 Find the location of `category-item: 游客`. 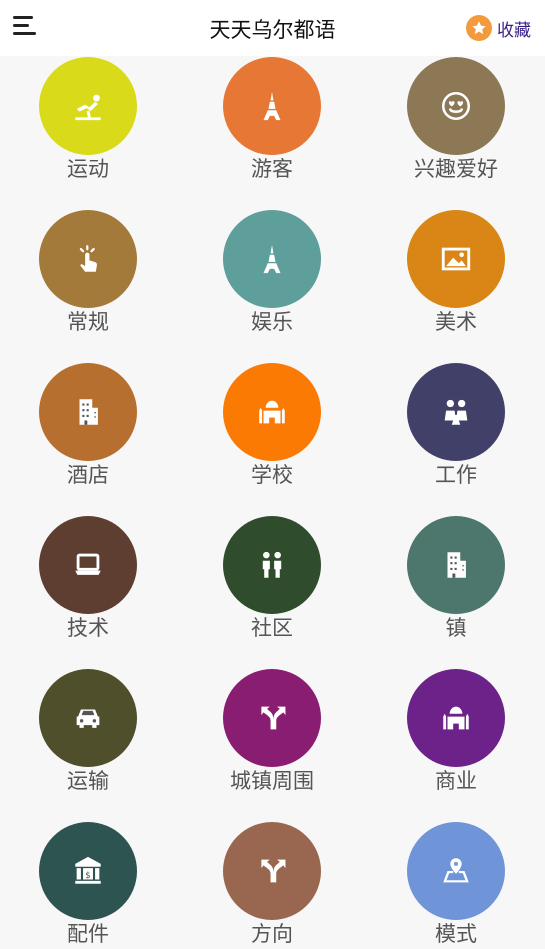

category-item: 游客 is located at coordinates (272, 132).